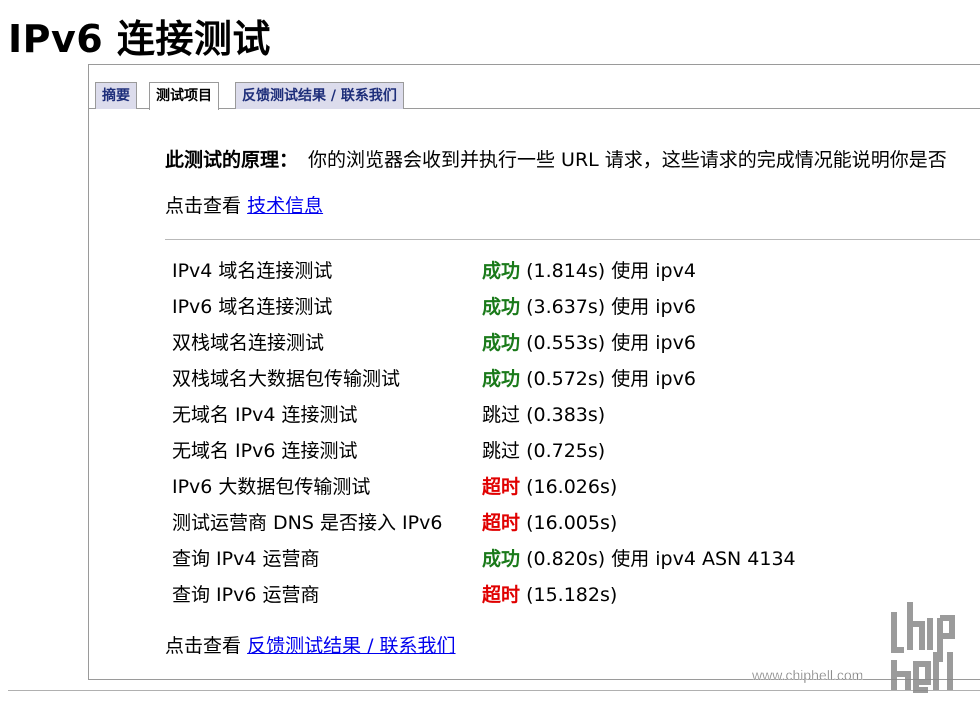 The width and height of the screenshot is (980, 707). Describe the element at coordinates (116, 95) in the screenshot. I see `tab-summary: 摘要` at that location.